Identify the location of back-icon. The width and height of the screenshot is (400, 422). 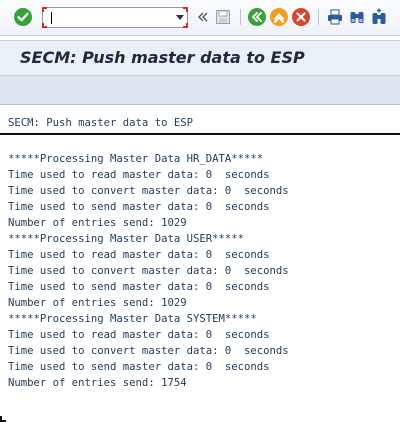
(257, 17).